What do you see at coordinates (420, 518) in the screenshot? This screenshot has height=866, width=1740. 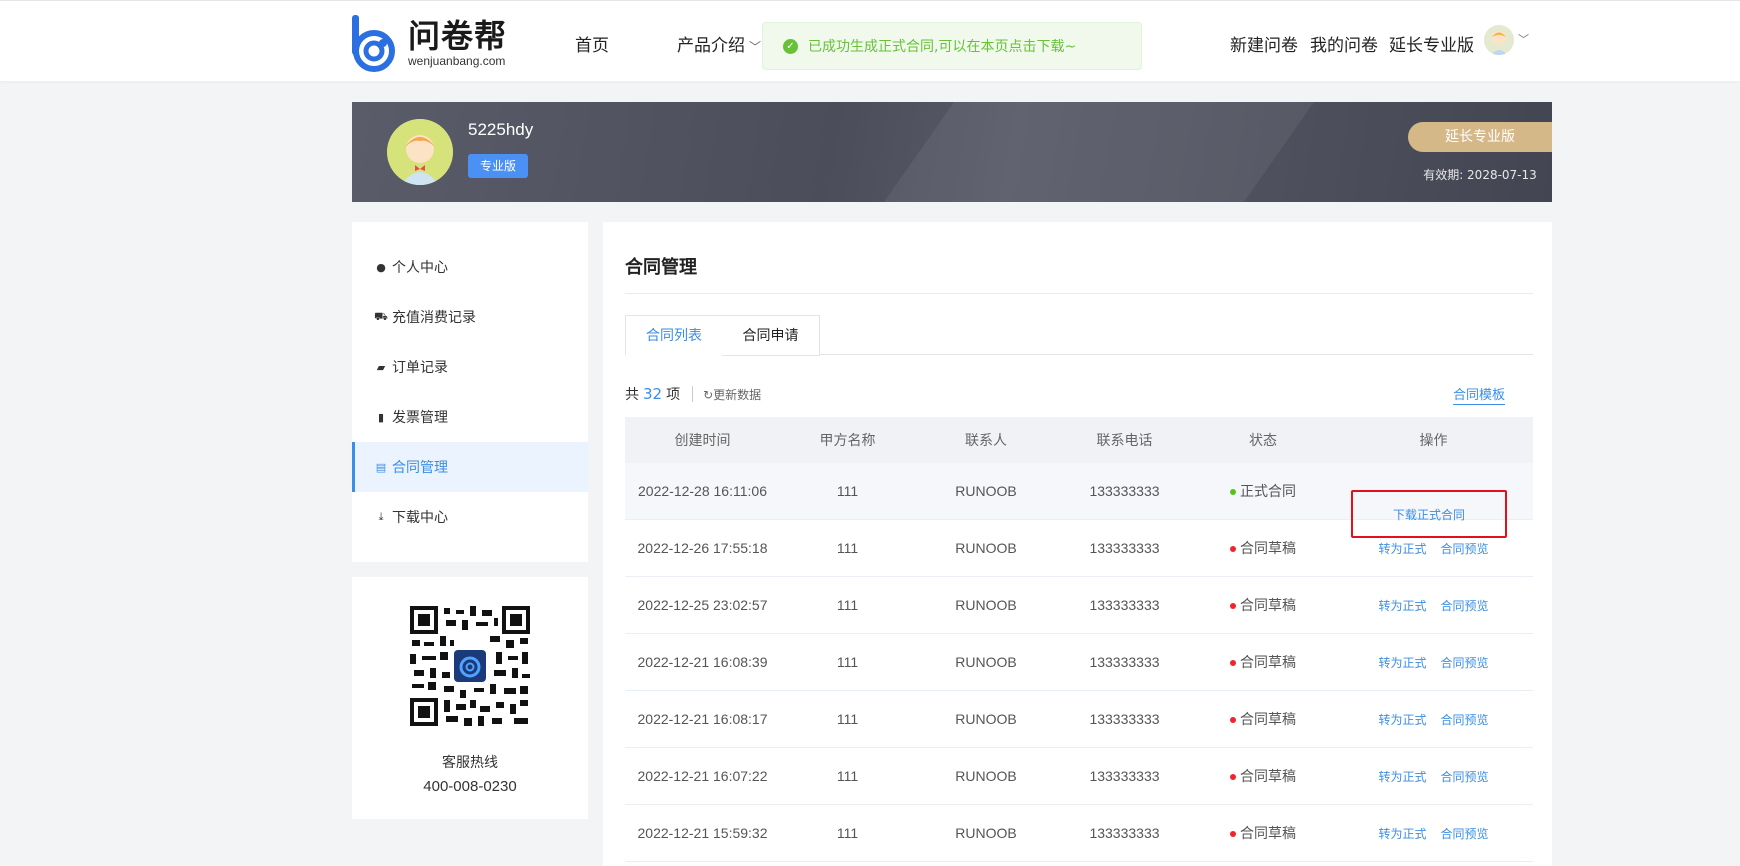 I see `sidebar-item-label: 下载中心` at bounding box center [420, 518].